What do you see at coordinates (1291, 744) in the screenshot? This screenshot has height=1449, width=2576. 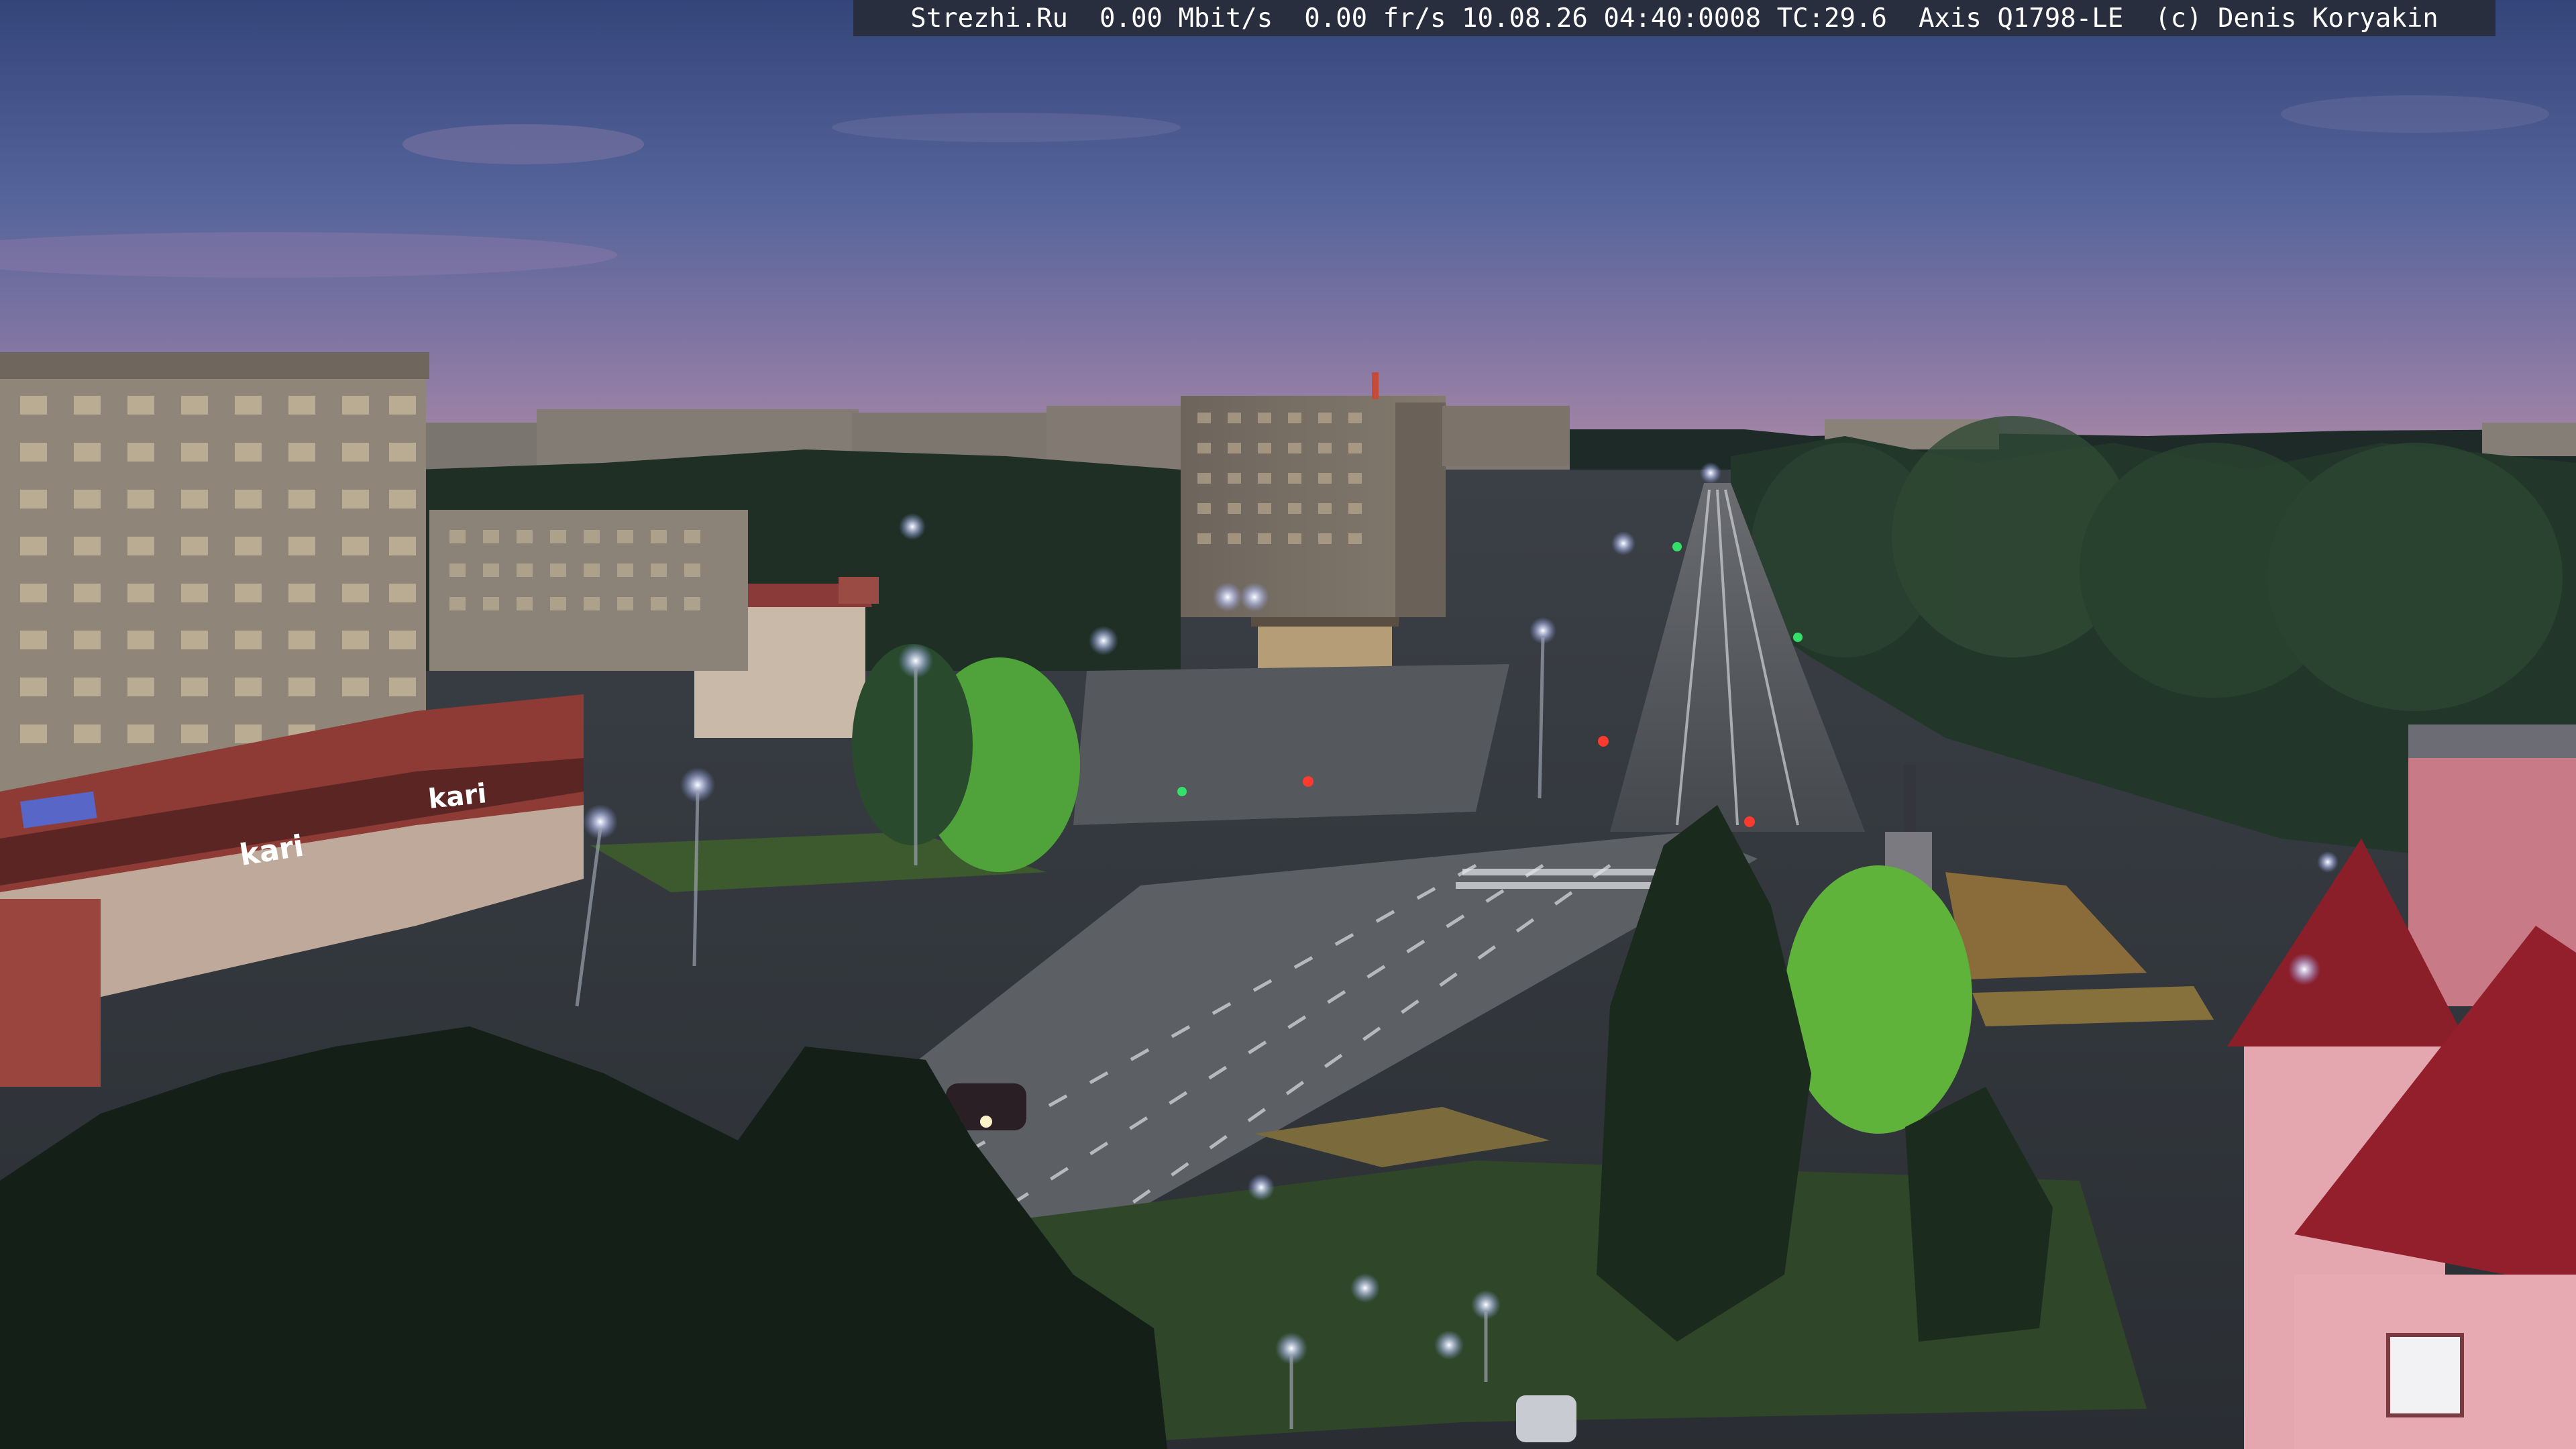 I see `plaza` at bounding box center [1291, 744].